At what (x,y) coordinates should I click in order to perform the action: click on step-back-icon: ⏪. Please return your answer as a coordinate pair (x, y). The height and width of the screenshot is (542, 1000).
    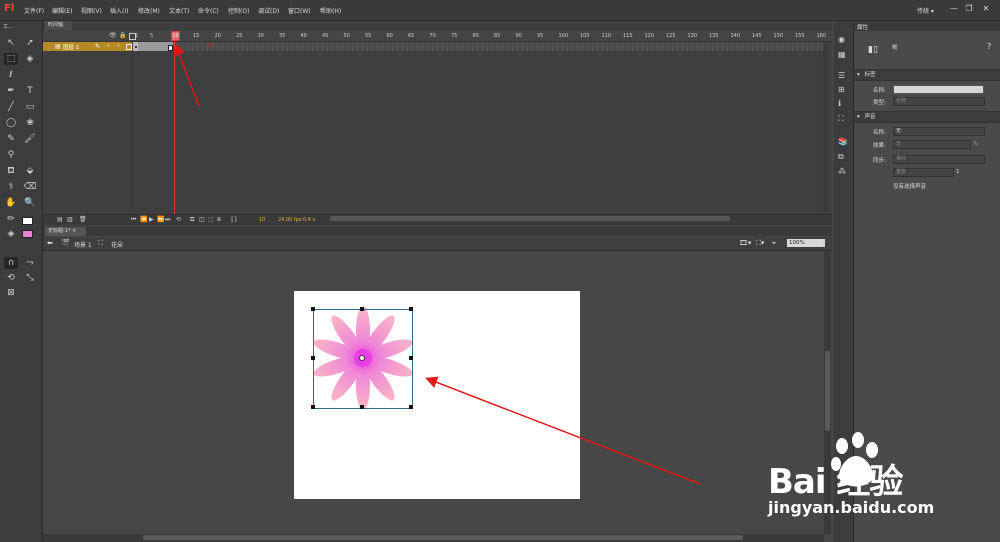
    Looking at the image, I should click on (143, 219).